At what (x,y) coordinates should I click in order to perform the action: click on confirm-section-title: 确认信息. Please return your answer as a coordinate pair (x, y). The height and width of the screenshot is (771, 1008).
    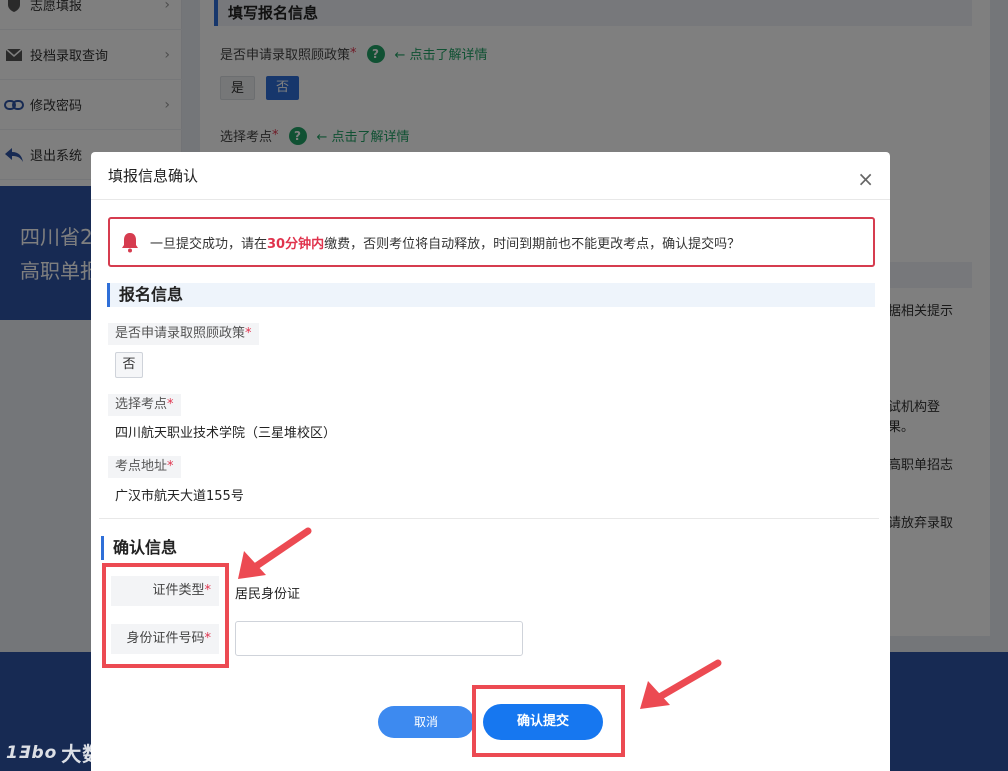
    Looking at the image, I should click on (485, 548).